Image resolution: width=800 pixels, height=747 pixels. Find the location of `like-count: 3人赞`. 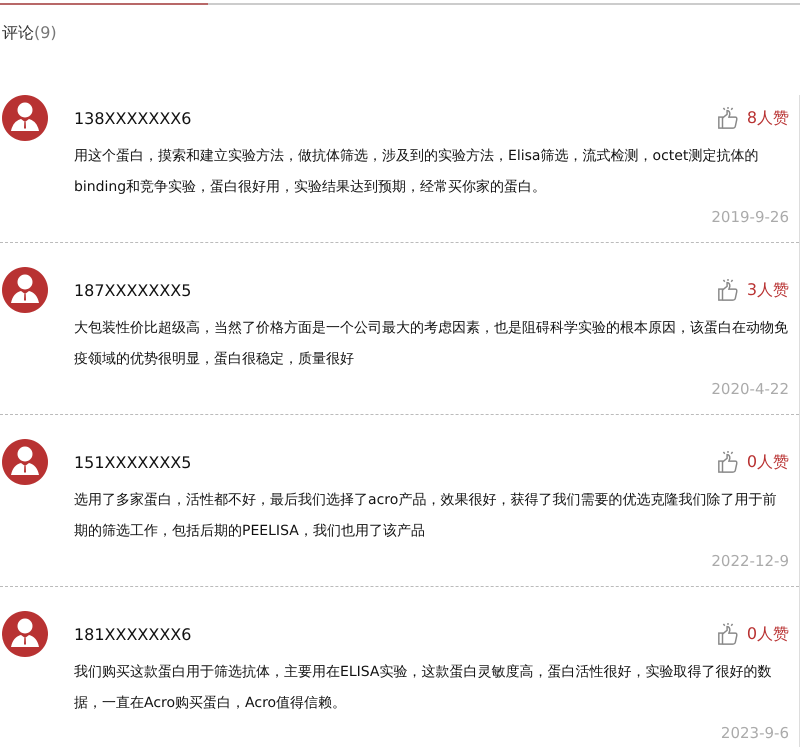

like-count: 3人赞 is located at coordinates (767, 290).